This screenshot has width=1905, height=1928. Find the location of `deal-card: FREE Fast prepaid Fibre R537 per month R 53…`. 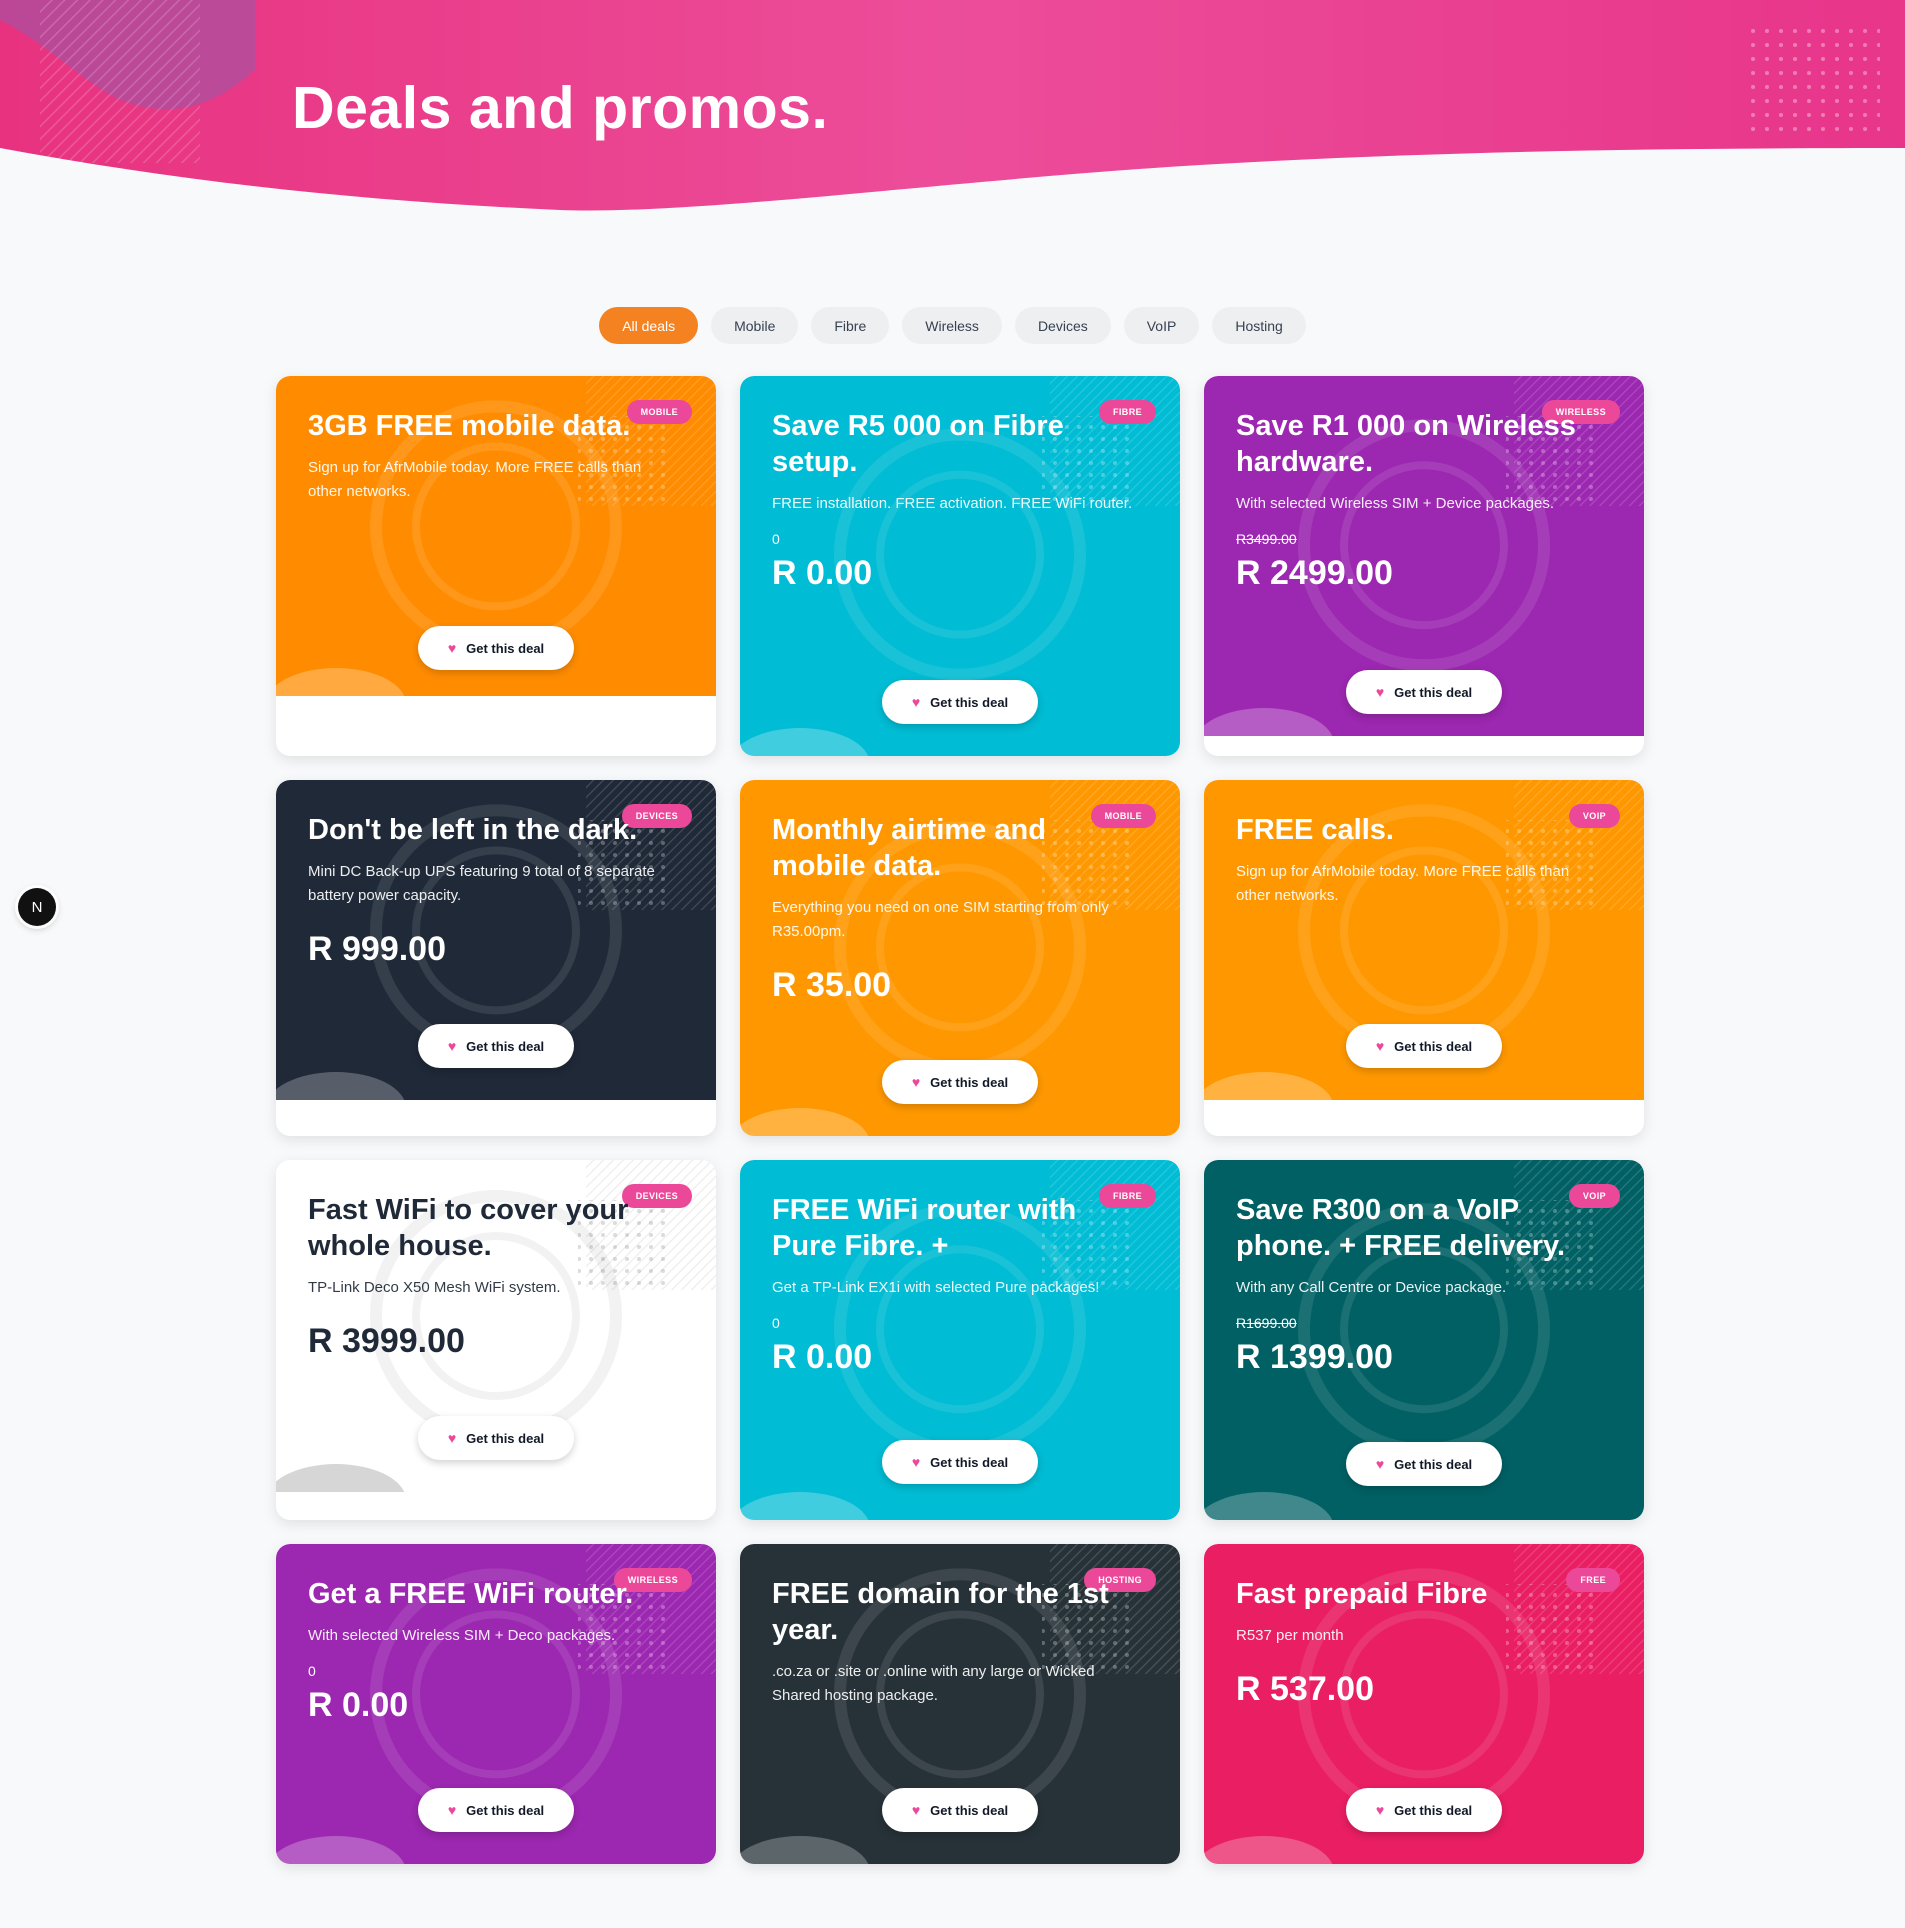

deal-card: FREE Fast prepaid Fibre R537 per month R 53… is located at coordinates (1424, 1704).